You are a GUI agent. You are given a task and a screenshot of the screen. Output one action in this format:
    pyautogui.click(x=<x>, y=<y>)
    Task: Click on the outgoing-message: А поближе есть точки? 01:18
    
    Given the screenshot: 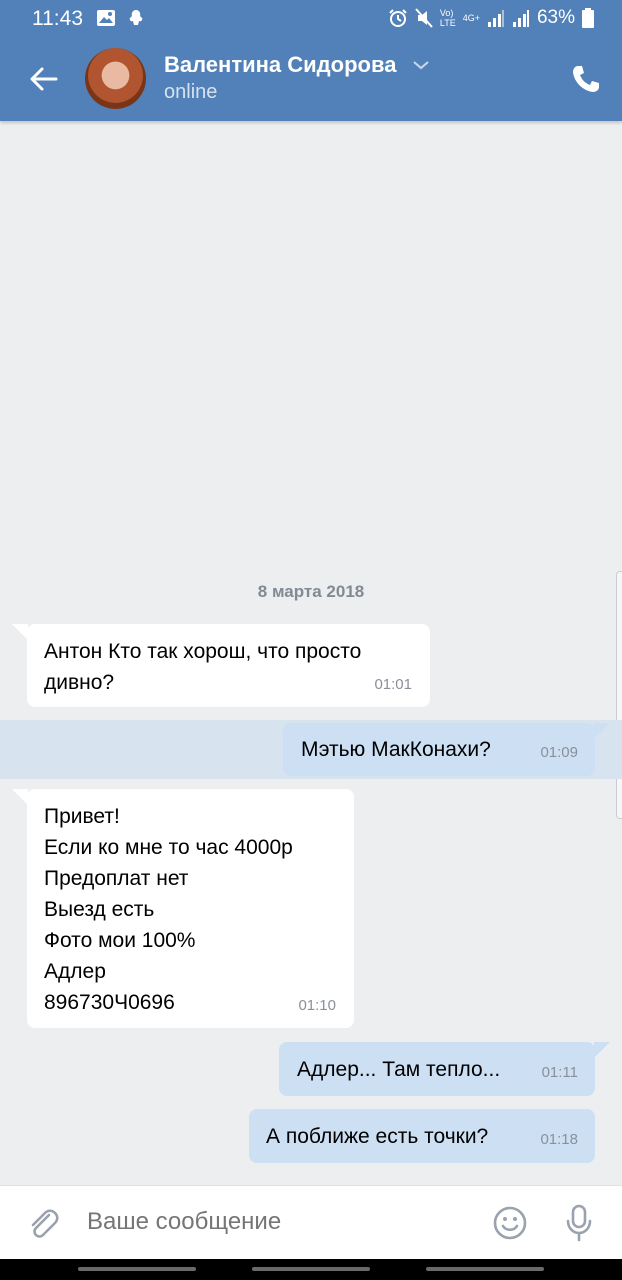 What is the action you would take?
    pyautogui.click(x=422, y=1136)
    